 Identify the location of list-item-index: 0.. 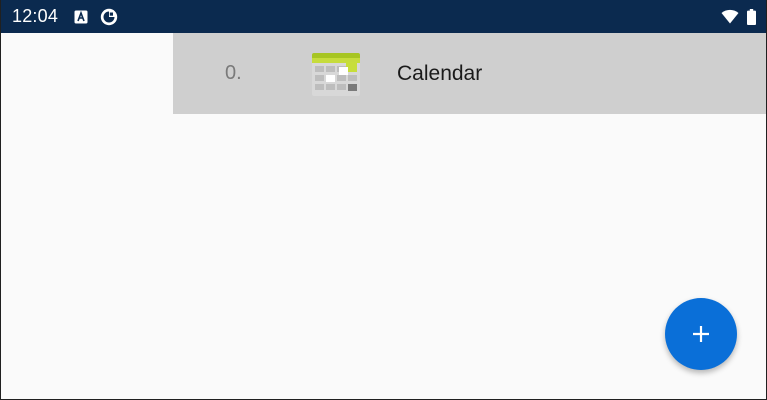
(233, 73).